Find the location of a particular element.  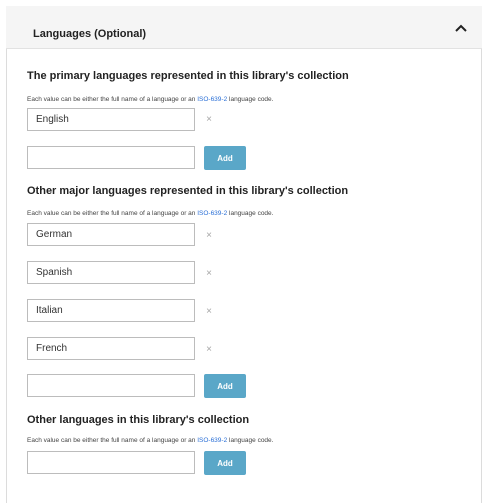

panel-header: Languages (Optional) is located at coordinates (244, 27).